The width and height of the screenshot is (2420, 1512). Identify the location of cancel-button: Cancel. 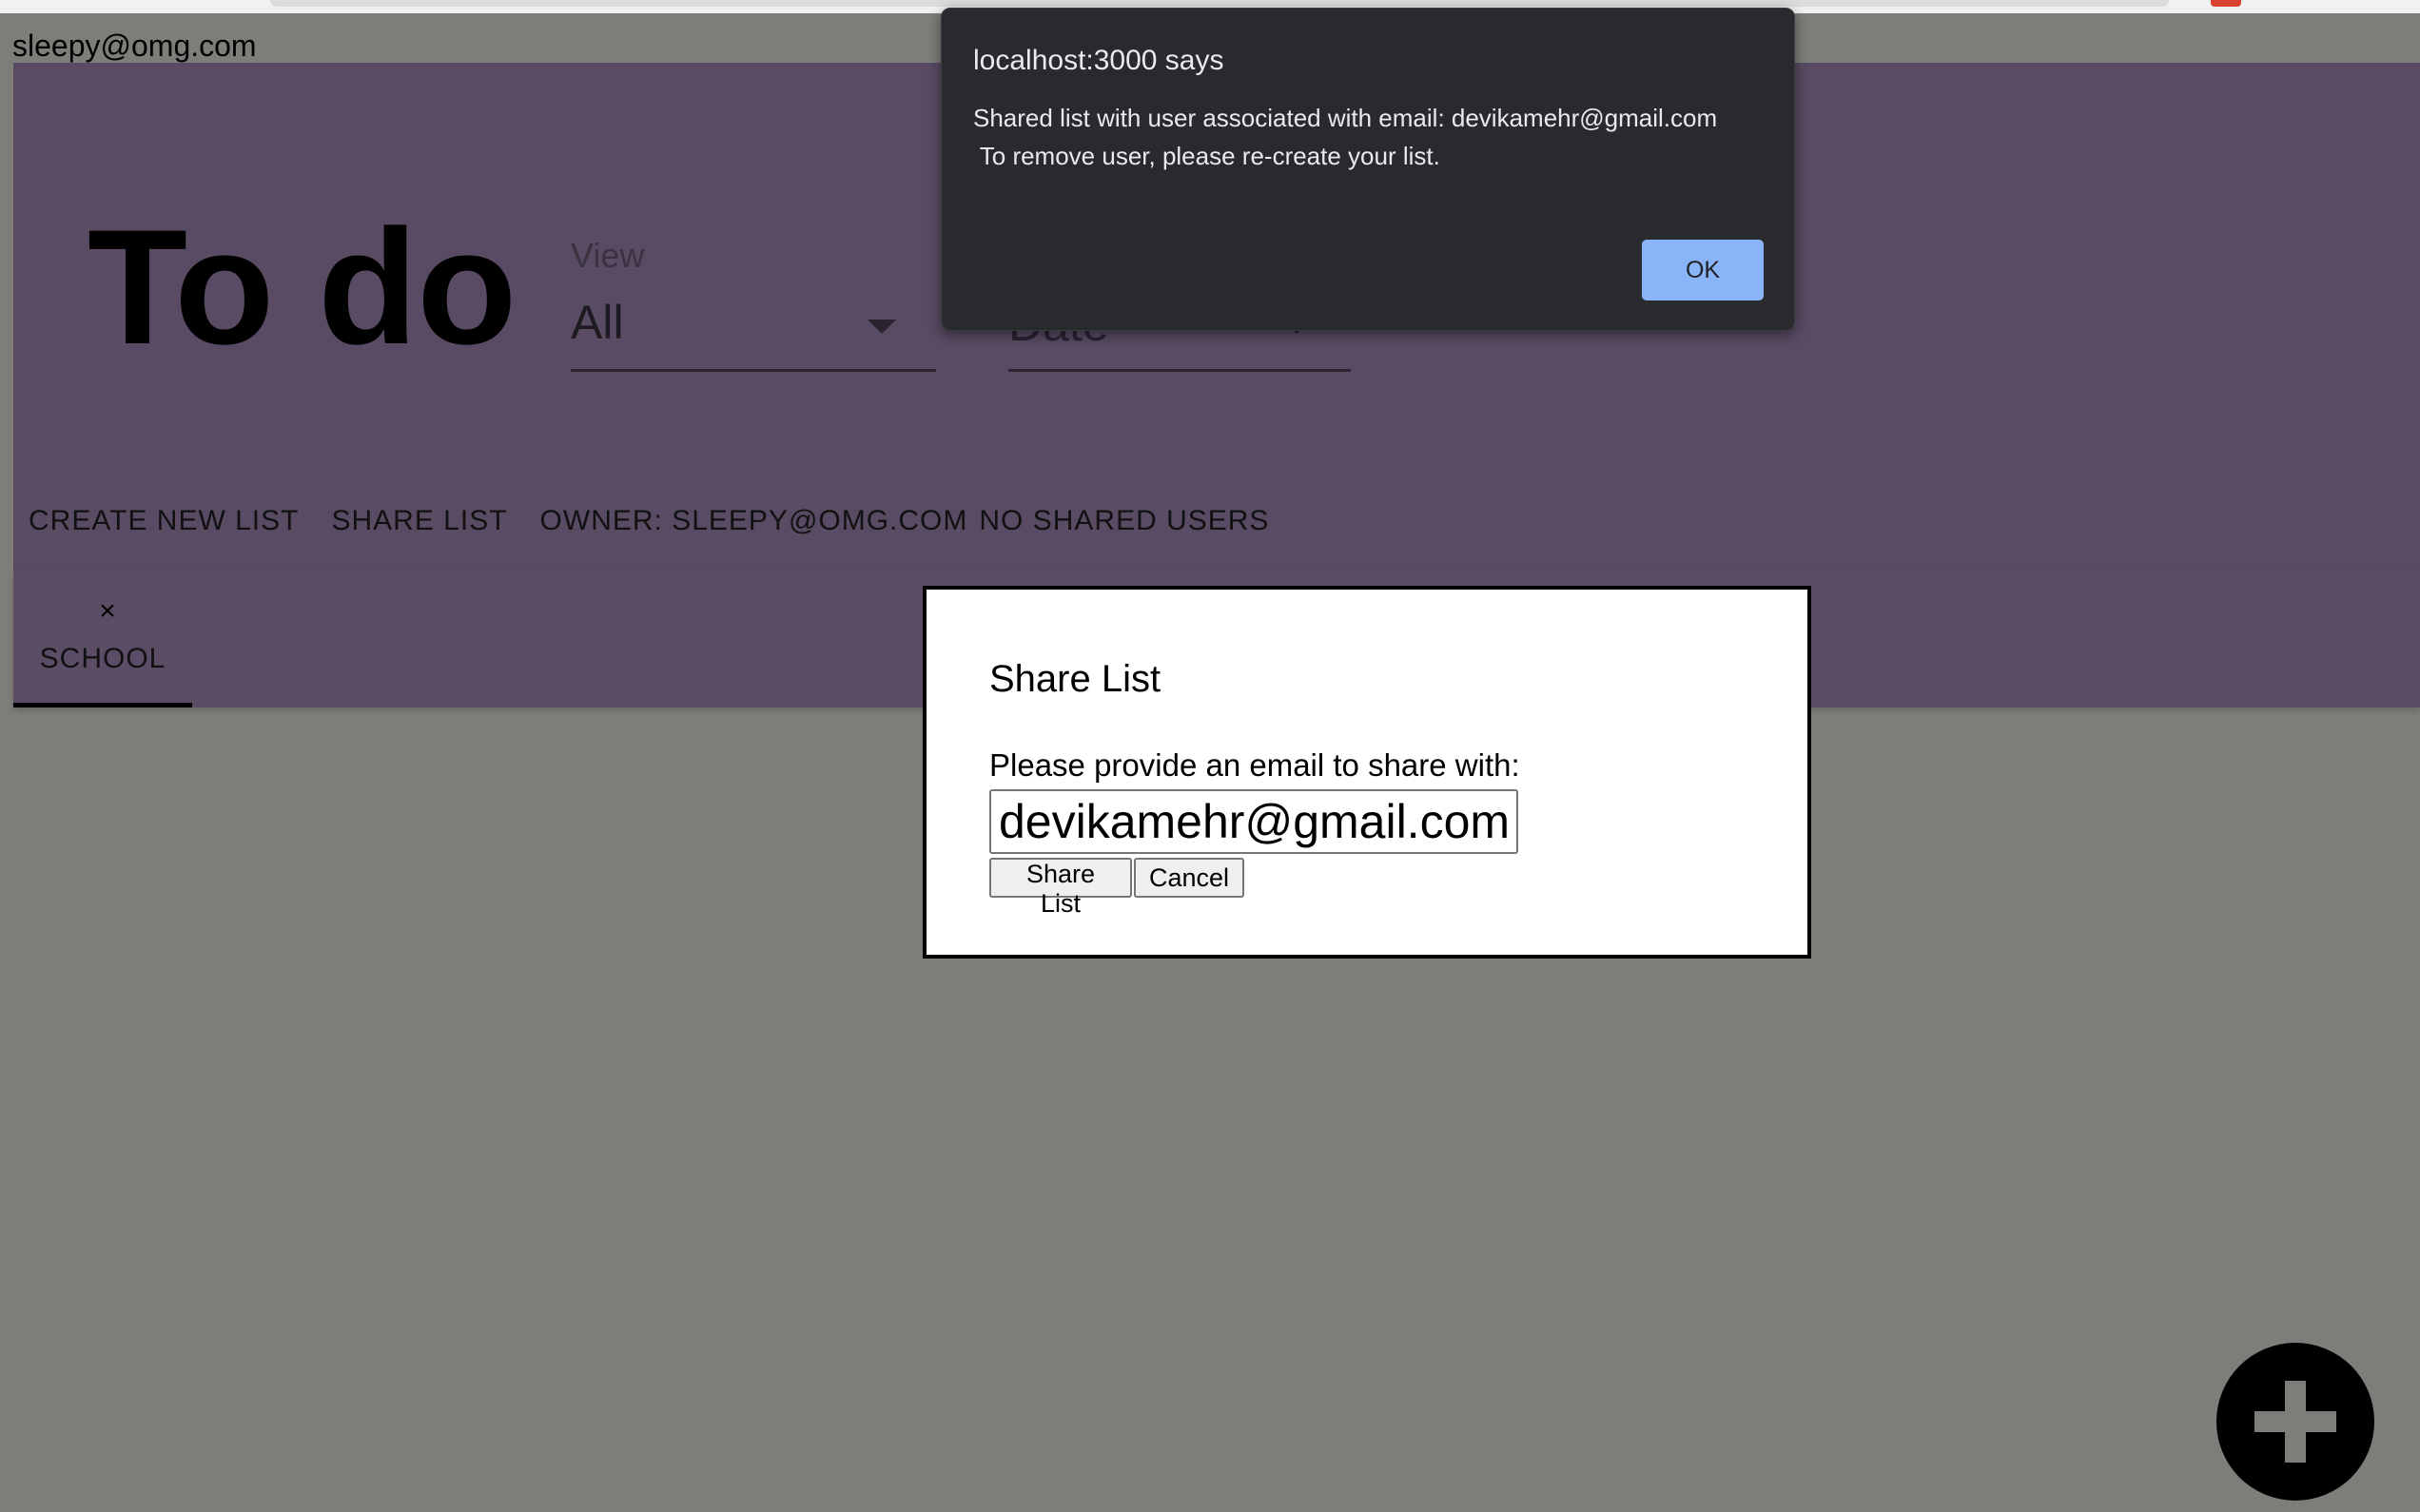
(1189, 878).